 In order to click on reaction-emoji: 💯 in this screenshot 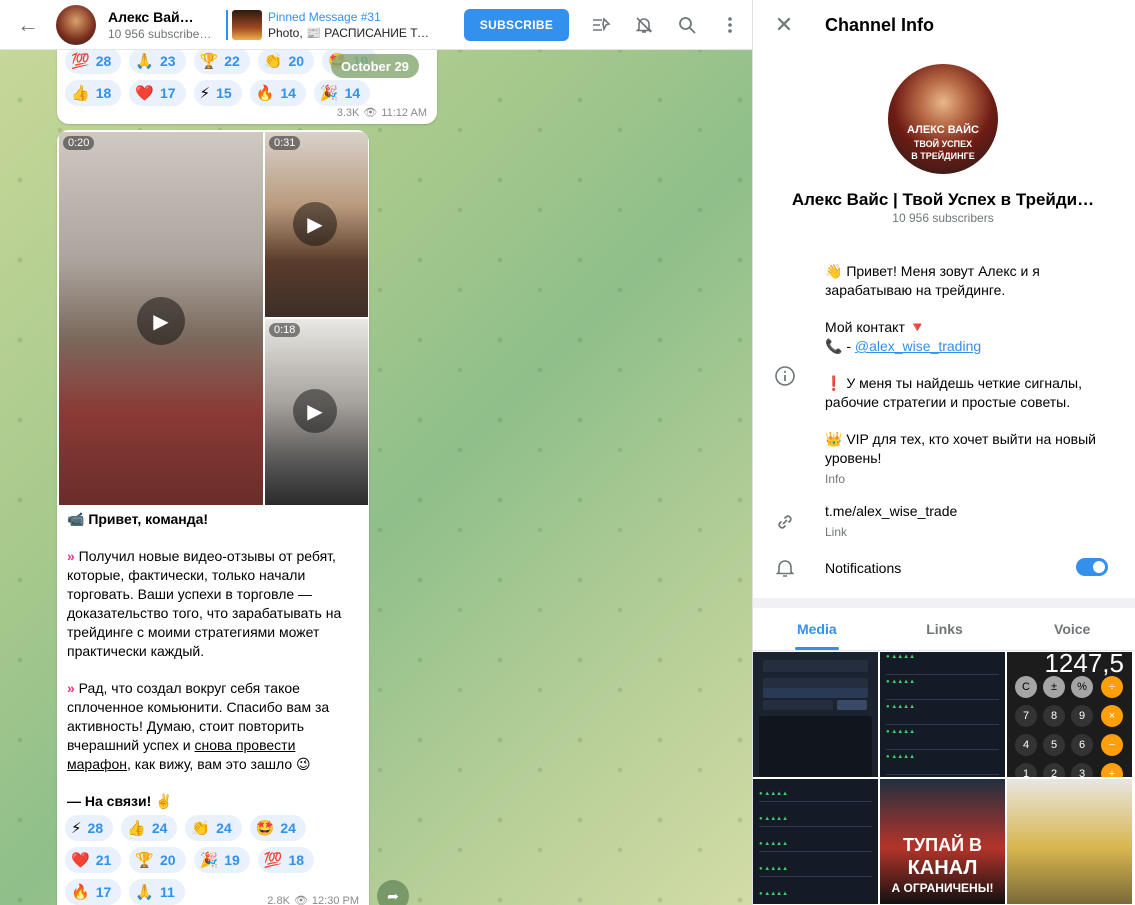, I will do `click(273, 860)`.